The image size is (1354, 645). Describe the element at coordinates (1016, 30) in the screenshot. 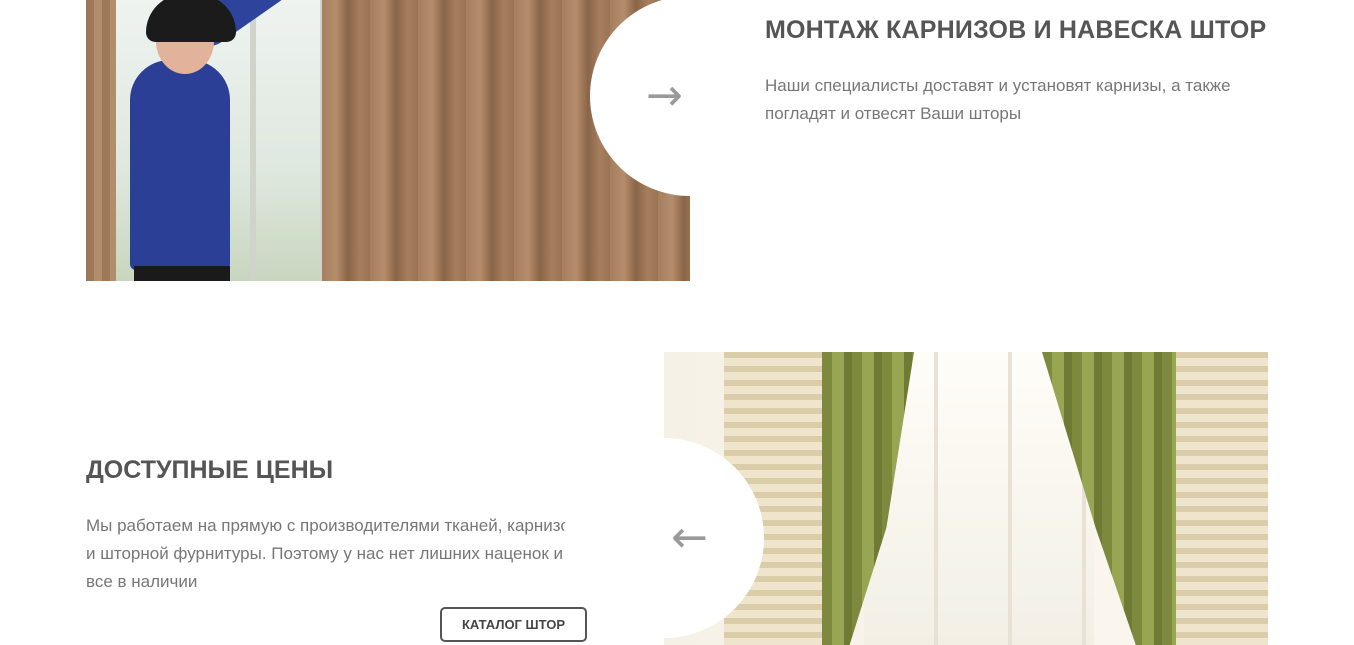

I see `section-title-installation: МОНТАЖ КАРНИЗОВ И НАВЕСКА ШТОР` at that location.